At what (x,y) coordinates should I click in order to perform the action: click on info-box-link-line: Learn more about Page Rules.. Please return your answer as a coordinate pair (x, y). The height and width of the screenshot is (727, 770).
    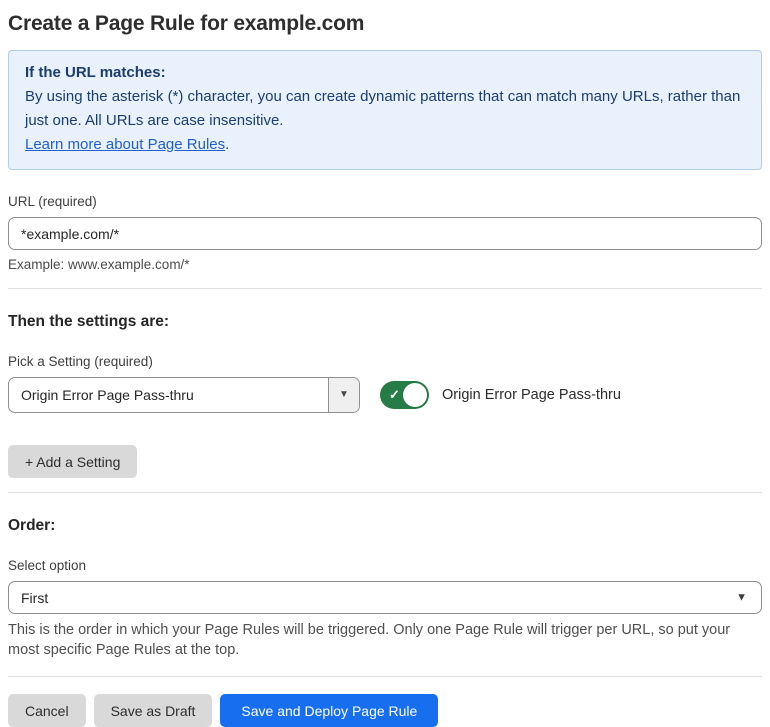
    Looking at the image, I should click on (385, 145).